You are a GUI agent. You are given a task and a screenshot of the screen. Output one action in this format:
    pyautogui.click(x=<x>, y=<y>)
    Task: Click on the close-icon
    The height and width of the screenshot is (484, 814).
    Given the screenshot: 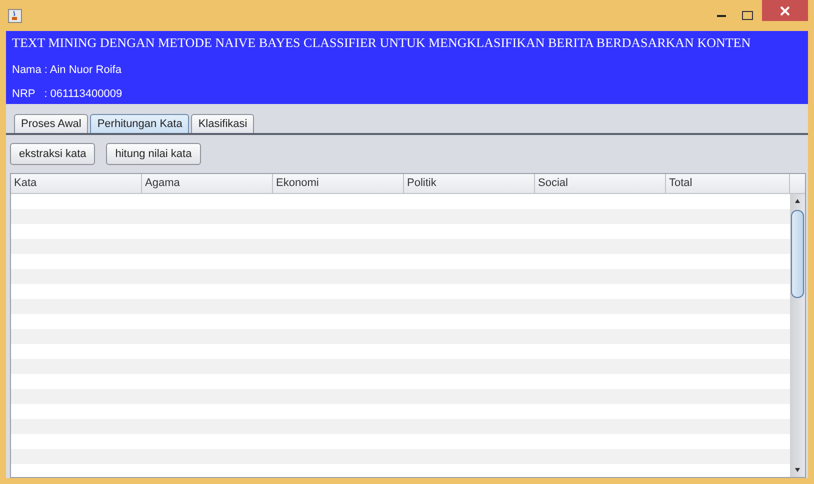 What is the action you would take?
    pyautogui.click(x=785, y=11)
    